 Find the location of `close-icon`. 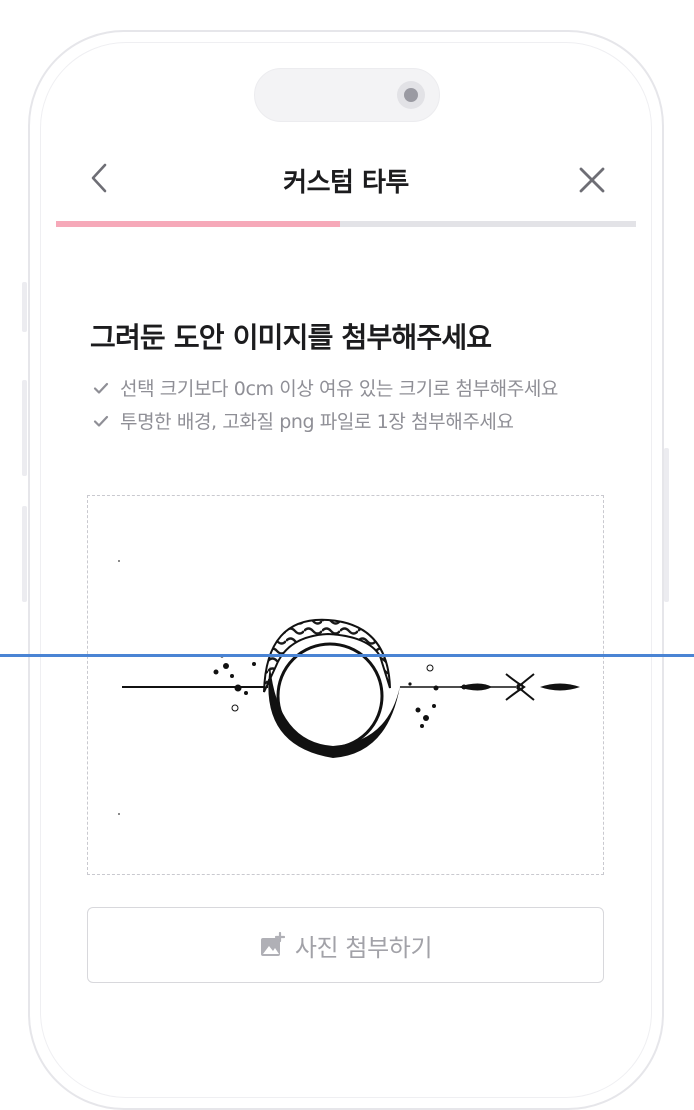

close-icon is located at coordinates (592, 180).